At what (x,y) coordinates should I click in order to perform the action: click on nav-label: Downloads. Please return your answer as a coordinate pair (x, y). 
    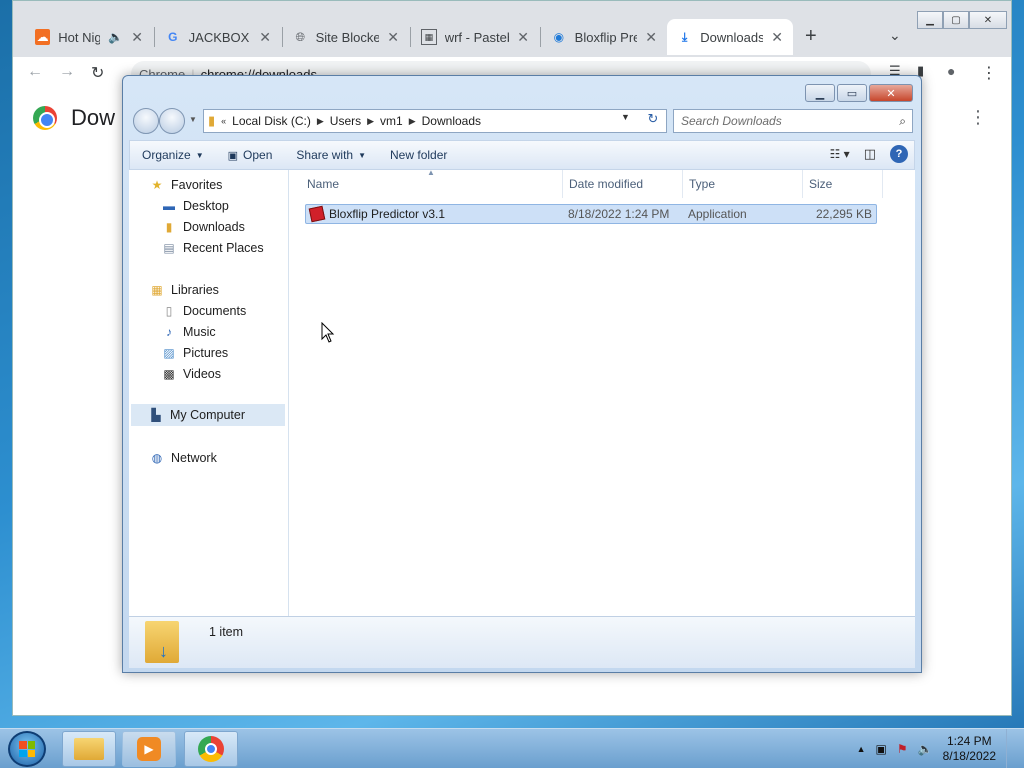
    Looking at the image, I should click on (214, 227).